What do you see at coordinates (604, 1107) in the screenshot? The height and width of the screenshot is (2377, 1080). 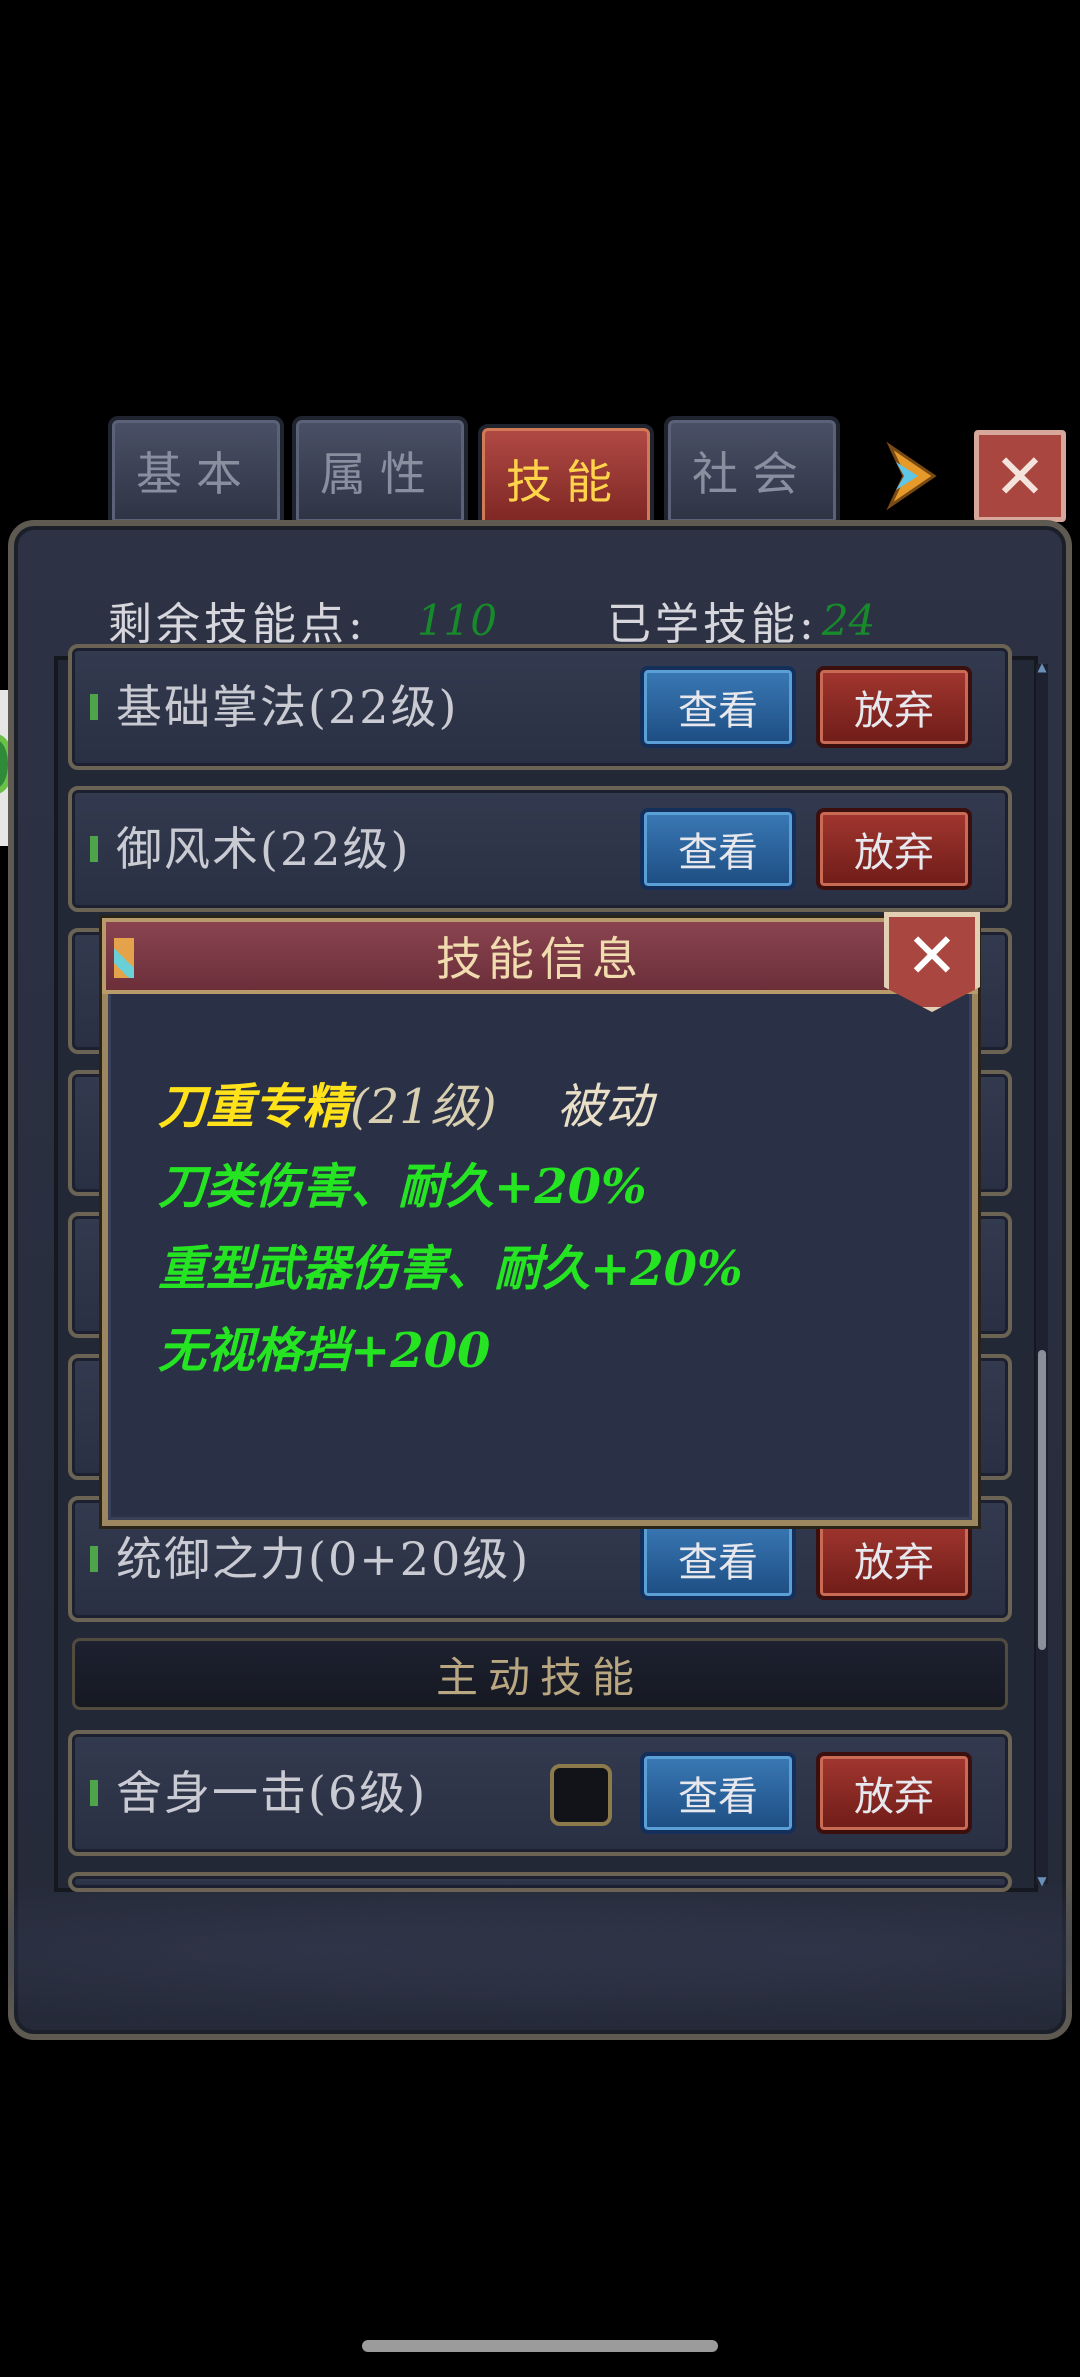 I see `skill-type: 被动` at bounding box center [604, 1107].